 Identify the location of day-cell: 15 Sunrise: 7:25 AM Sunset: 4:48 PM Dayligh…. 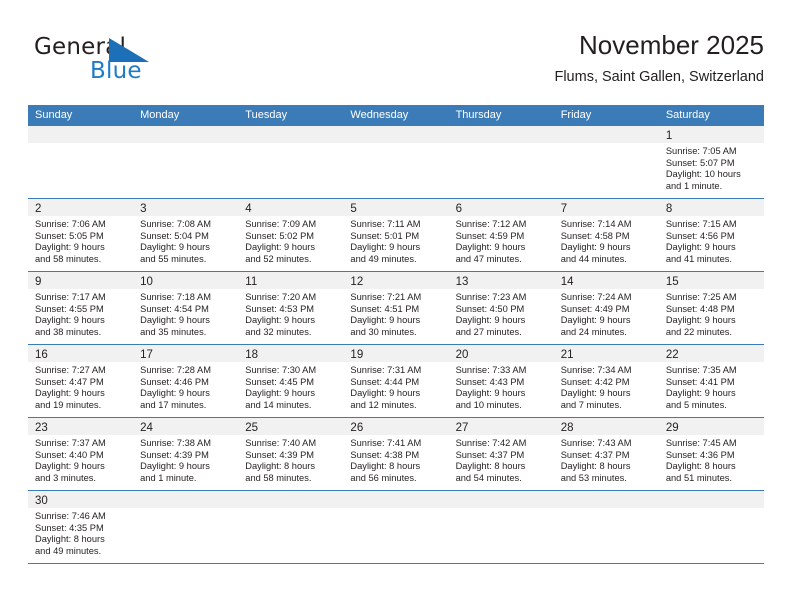
(711, 308).